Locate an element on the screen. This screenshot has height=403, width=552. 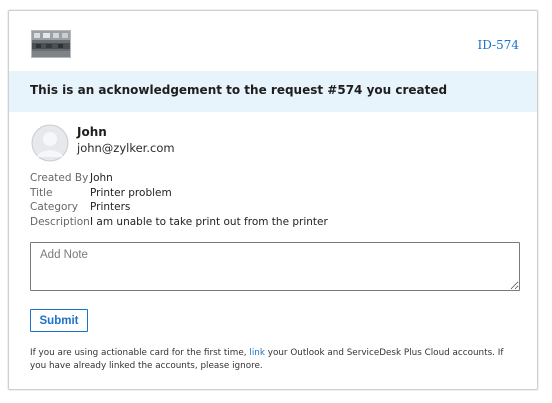
requester-name: John is located at coordinates (92, 132).